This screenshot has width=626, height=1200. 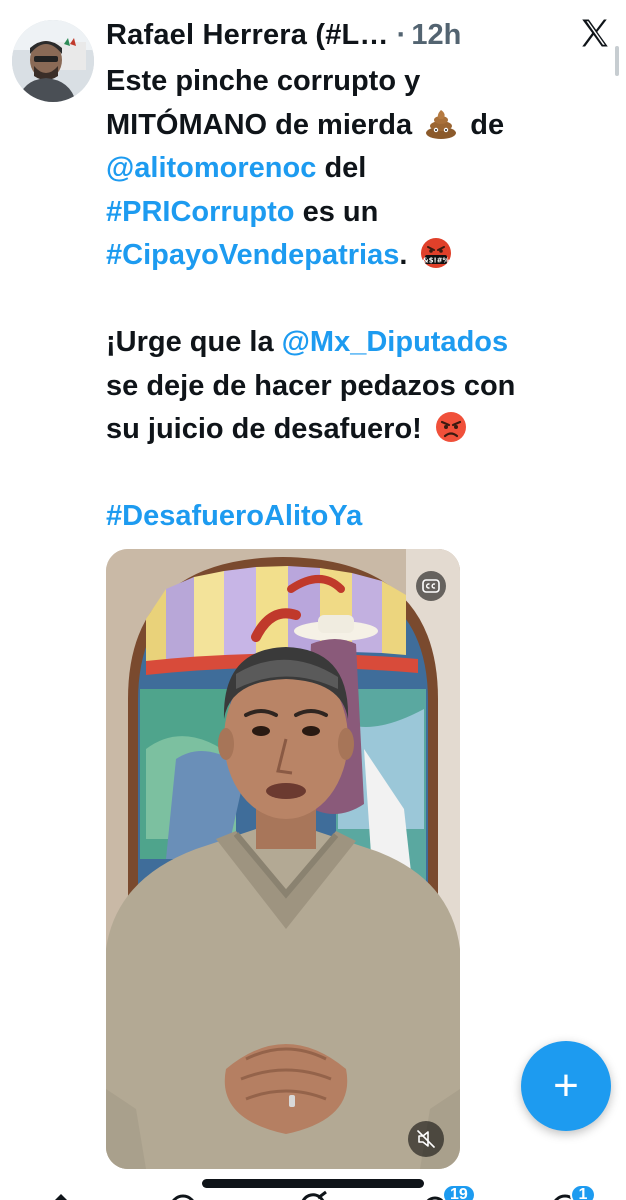 What do you see at coordinates (487, 124) in the screenshot?
I see `tweet-text-segment: de` at bounding box center [487, 124].